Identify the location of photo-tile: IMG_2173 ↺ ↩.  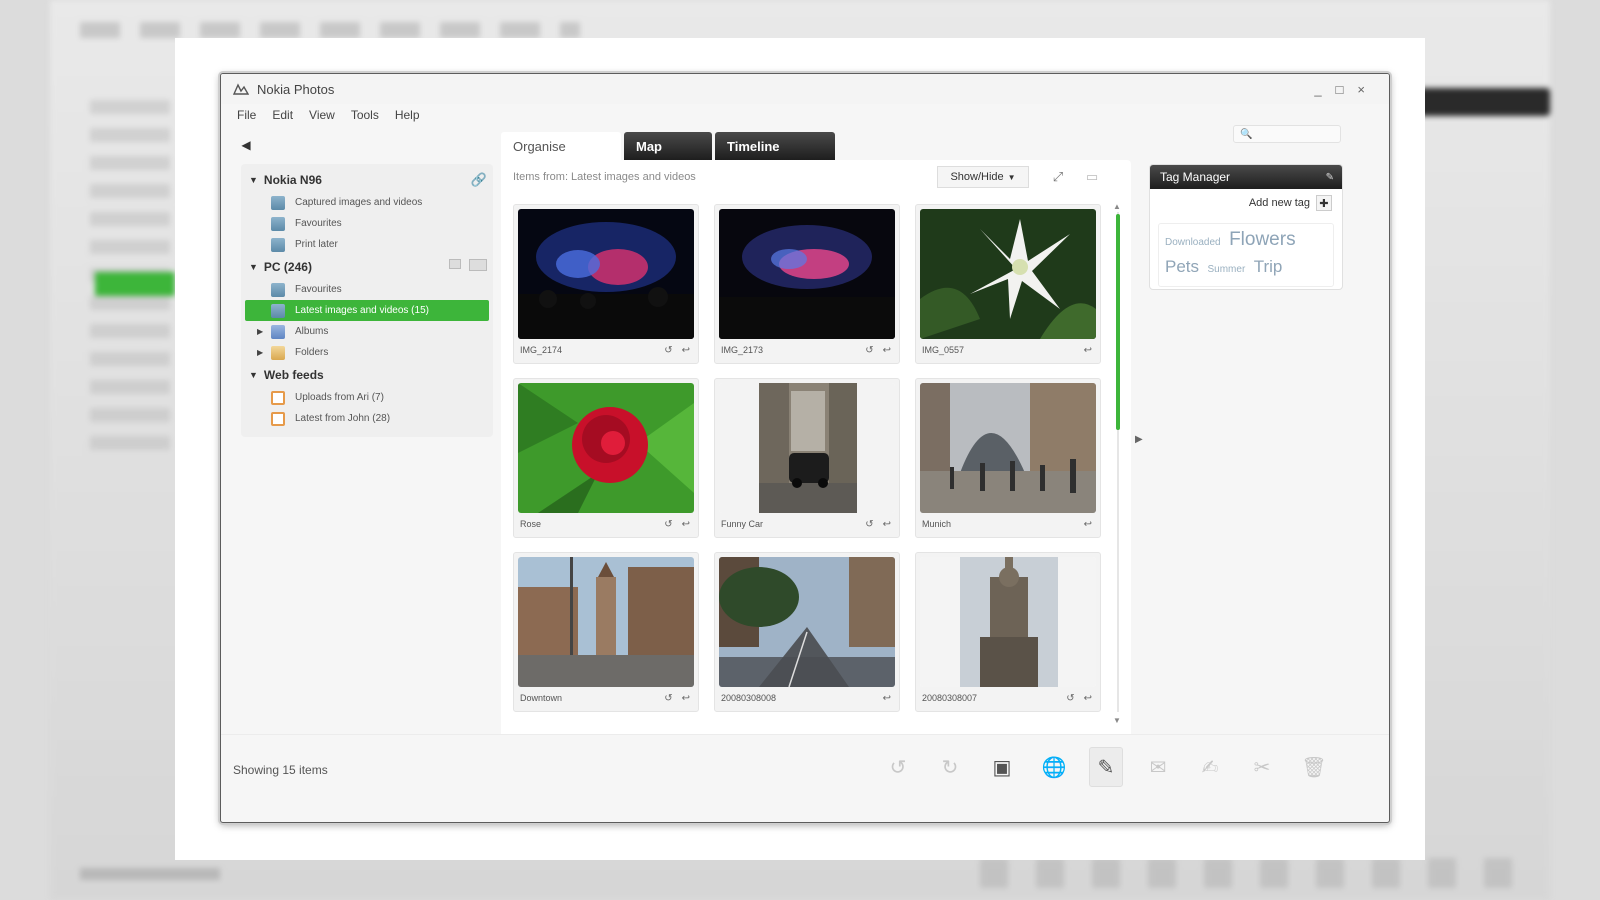
(807, 284).